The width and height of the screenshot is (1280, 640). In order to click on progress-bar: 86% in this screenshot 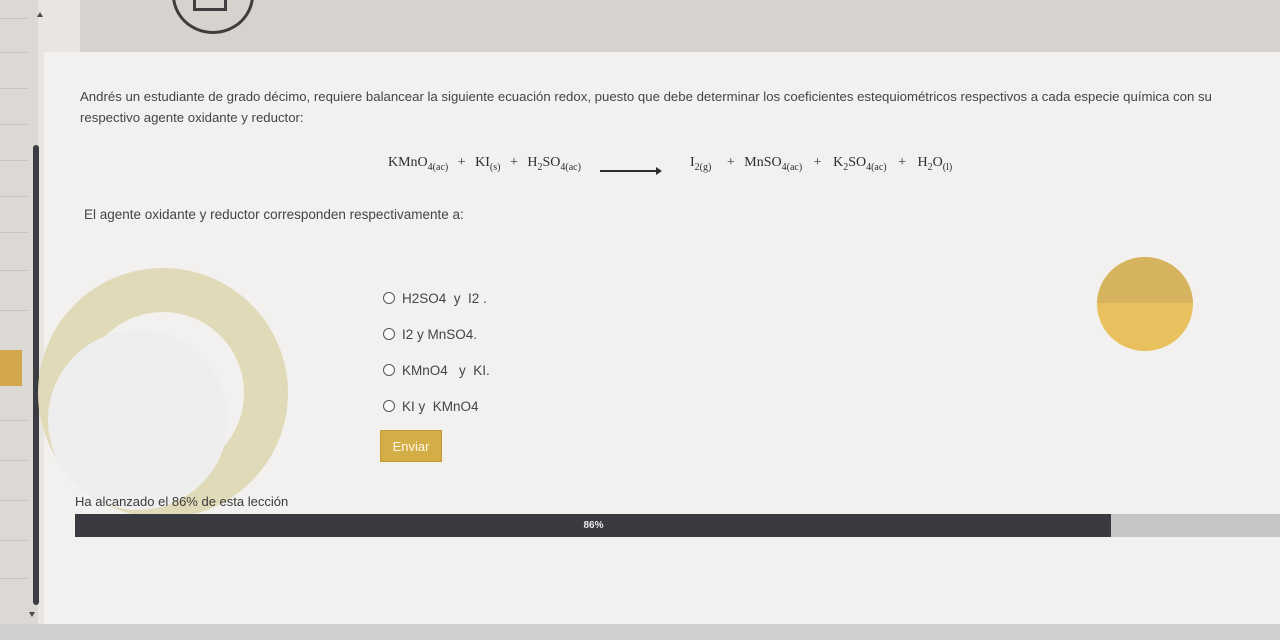, I will do `click(677, 525)`.